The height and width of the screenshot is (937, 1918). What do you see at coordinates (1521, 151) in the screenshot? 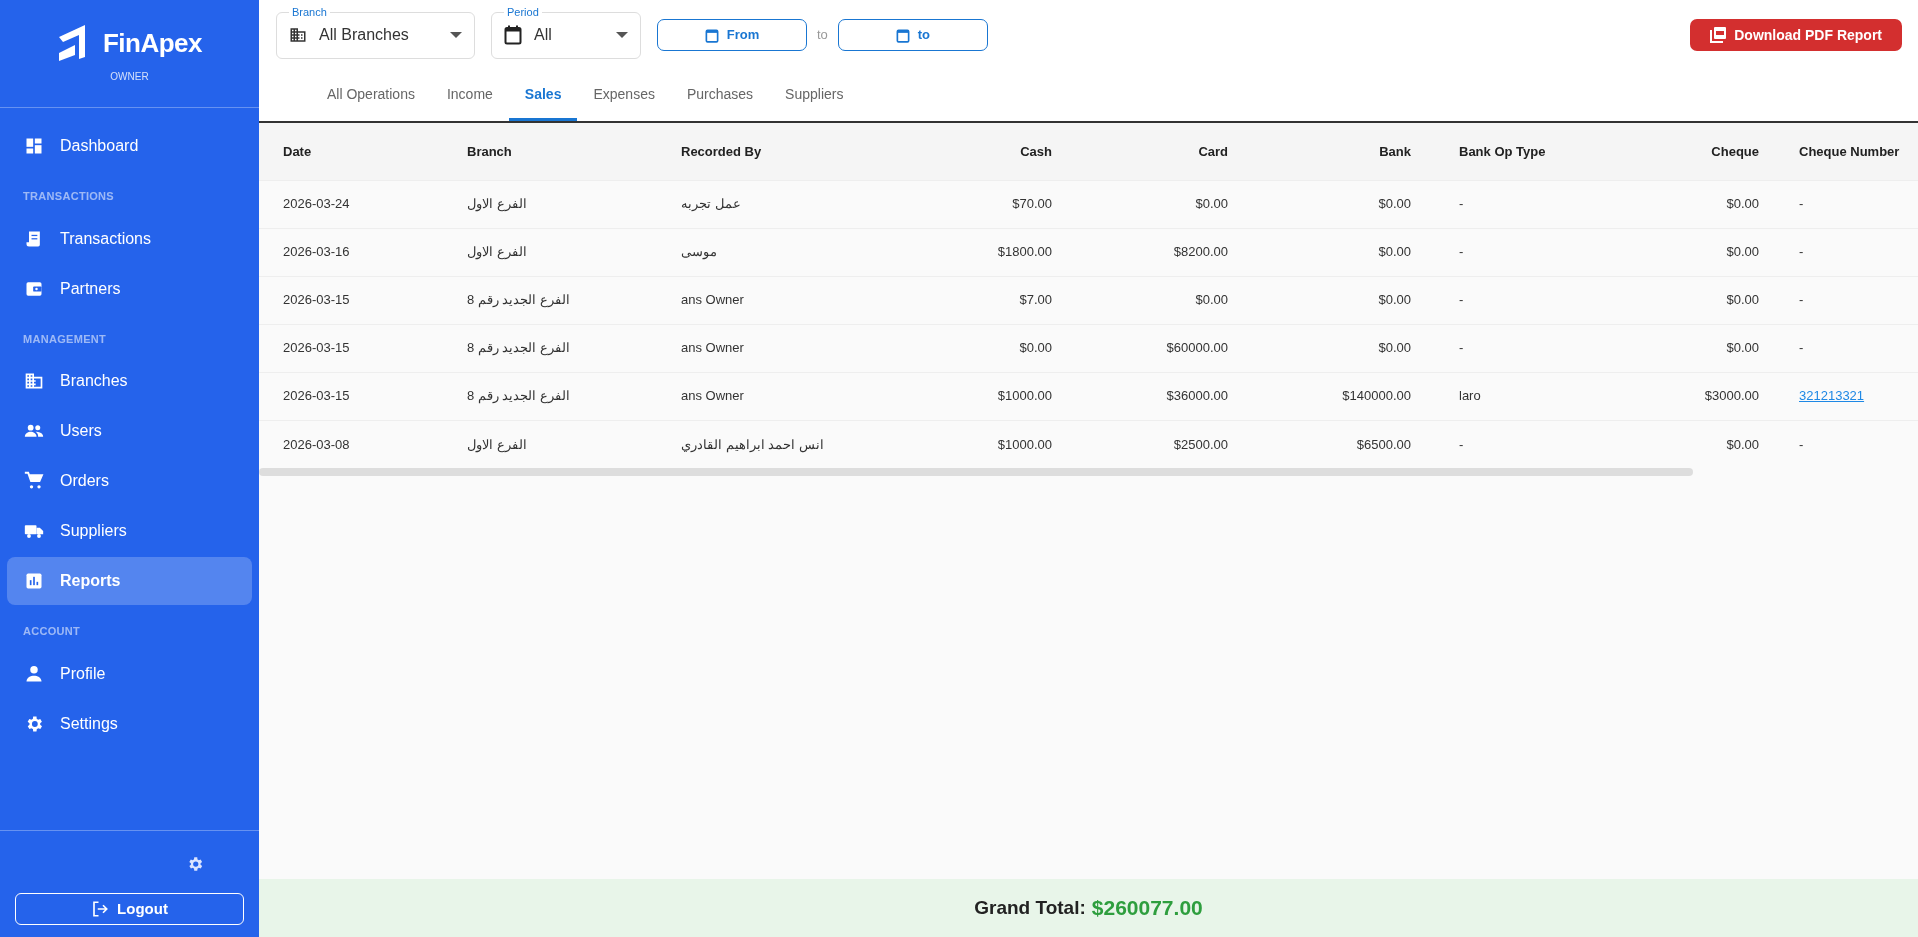
I see `column-header: Bank Op Type` at bounding box center [1521, 151].